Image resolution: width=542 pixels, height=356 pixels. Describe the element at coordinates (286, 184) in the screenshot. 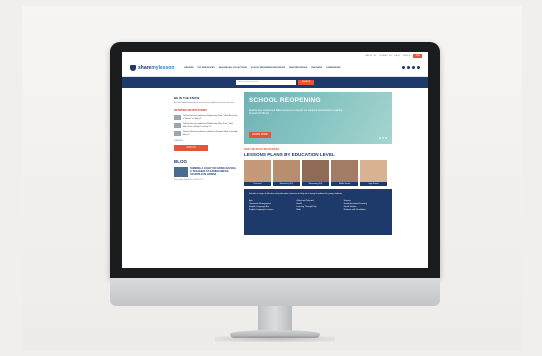

I see `grade-label: Elementary (K-5)` at that location.